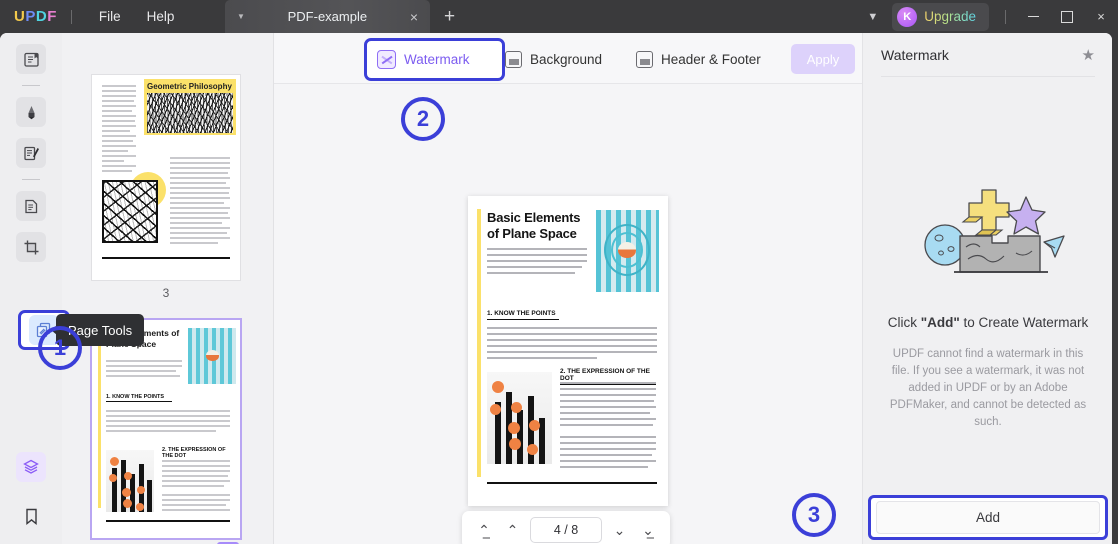 The width and height of the screenshot is (1118, 544). I want to click on tab-watermark-label: Watermark, so click(437, 59).